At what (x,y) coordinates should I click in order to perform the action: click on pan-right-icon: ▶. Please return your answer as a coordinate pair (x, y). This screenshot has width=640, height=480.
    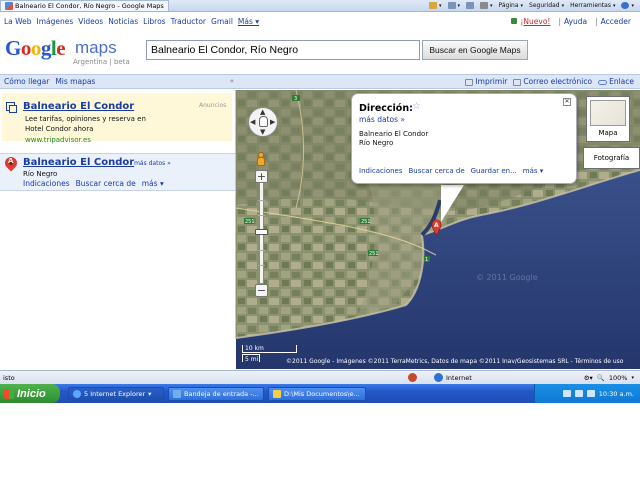
    Looking at the image, I should click on (272, 122).